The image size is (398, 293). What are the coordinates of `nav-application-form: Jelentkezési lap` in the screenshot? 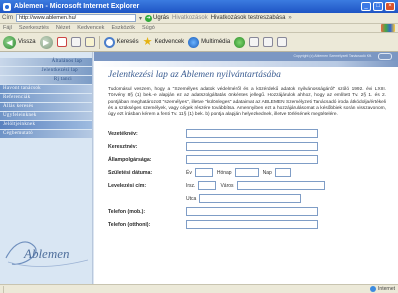 It's located at (46, 71).